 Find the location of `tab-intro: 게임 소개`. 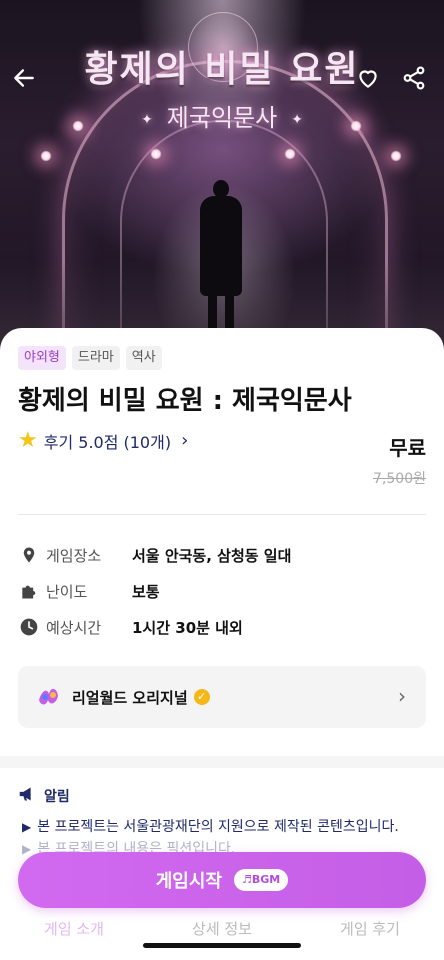

tab-intro: 게임 소개 is located at coordinates (74, 928).